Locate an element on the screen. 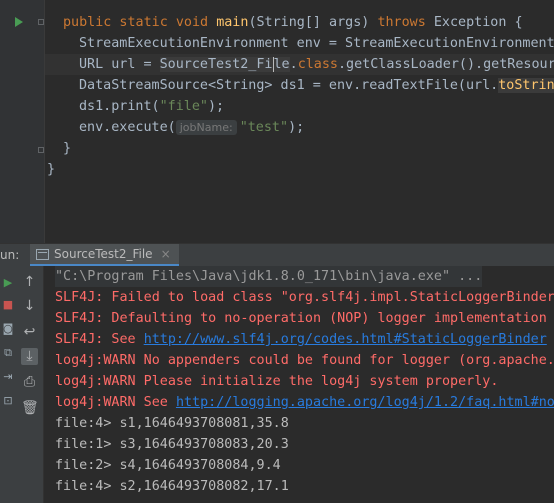 Image resolution: width=554 pixels, height=503 pixels. camera-icon: ◙ is located at coordinates (8, 329).